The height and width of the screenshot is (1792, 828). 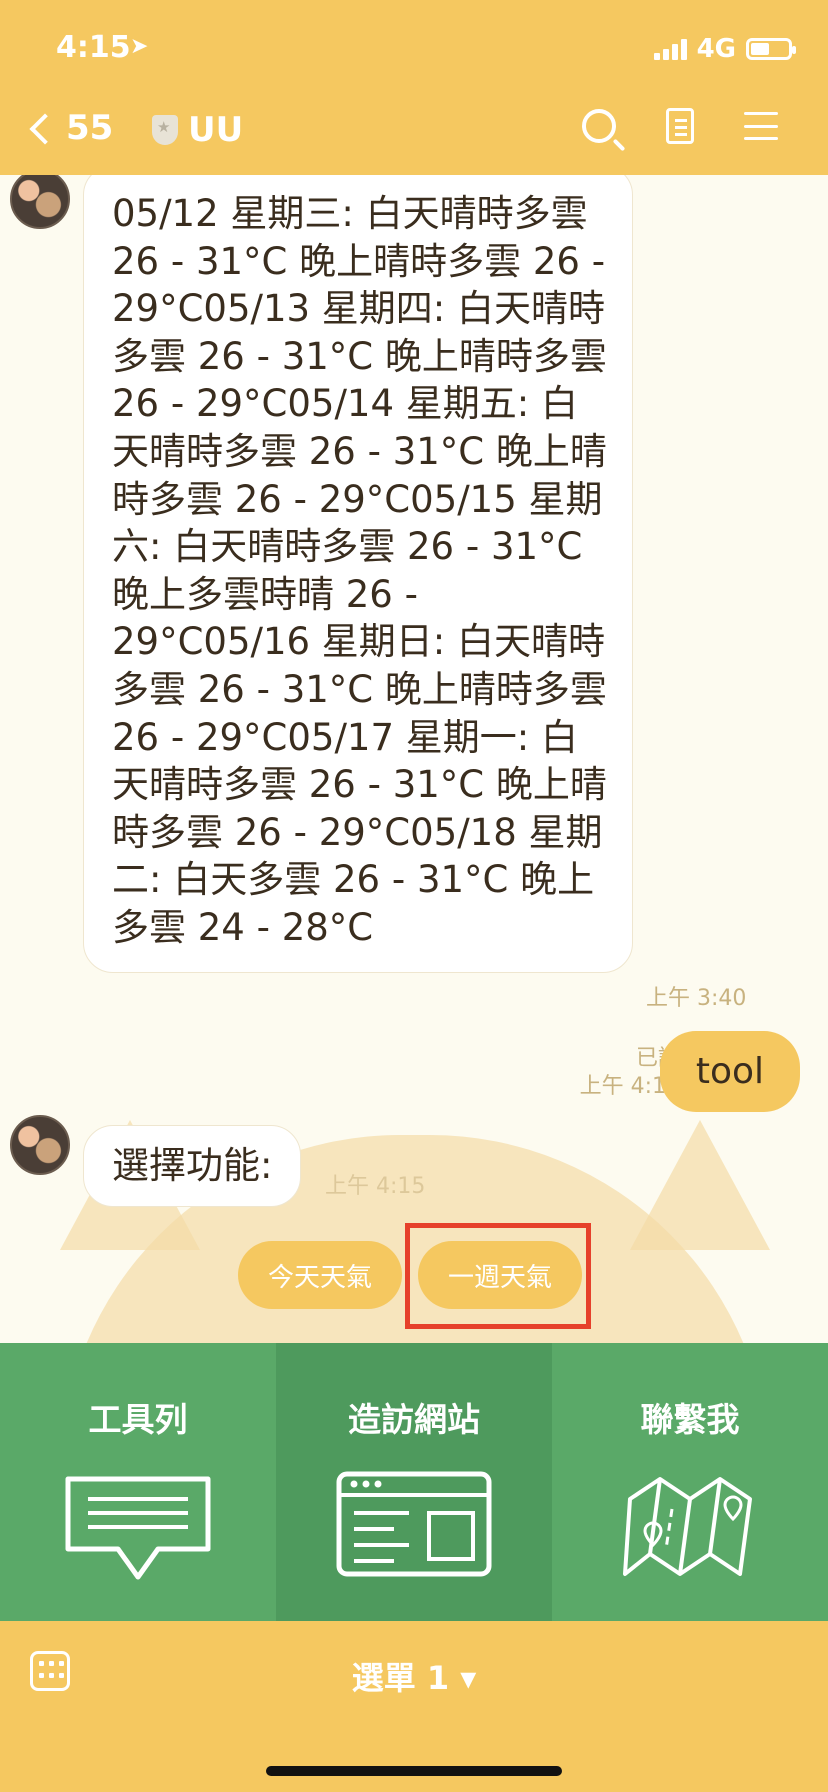 I want to click on sent-message-bubble: tool, so click(x=729, y=1071).